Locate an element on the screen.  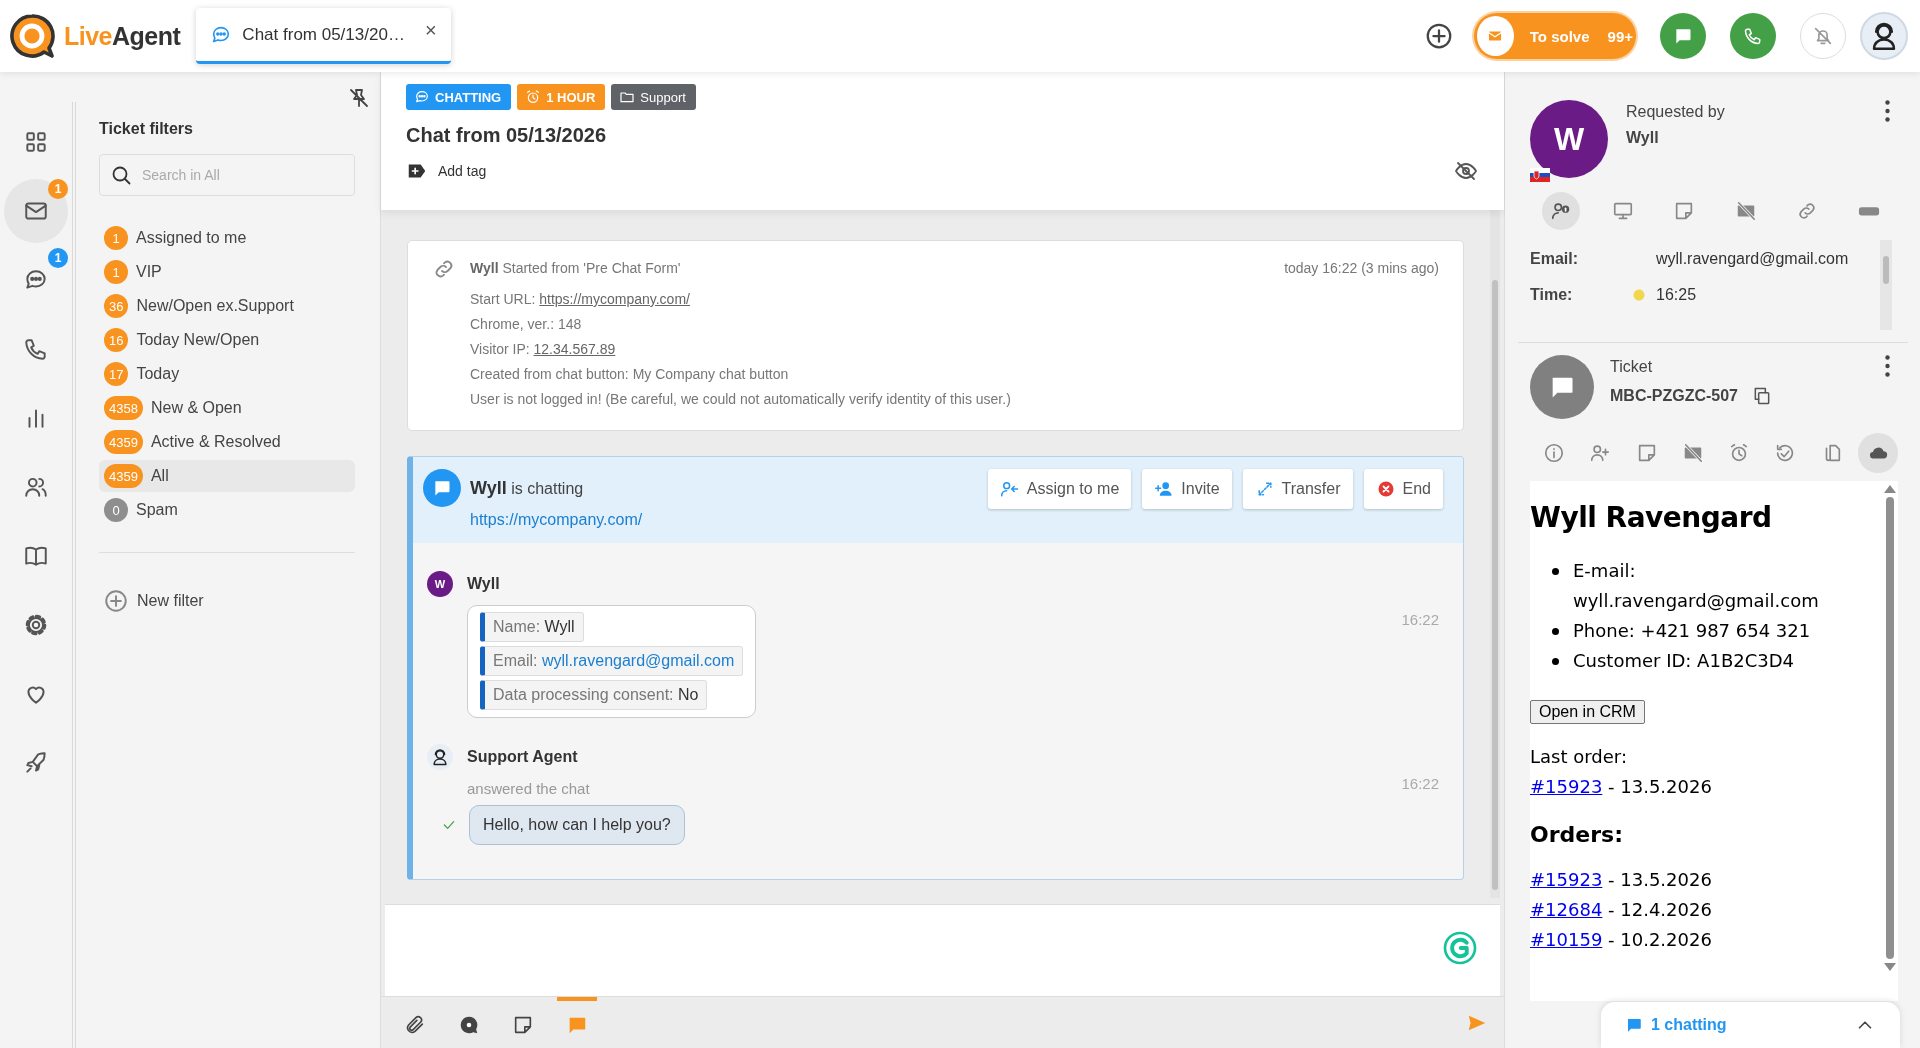
grammar-checker-icon is located at coordinates (1460, 948).